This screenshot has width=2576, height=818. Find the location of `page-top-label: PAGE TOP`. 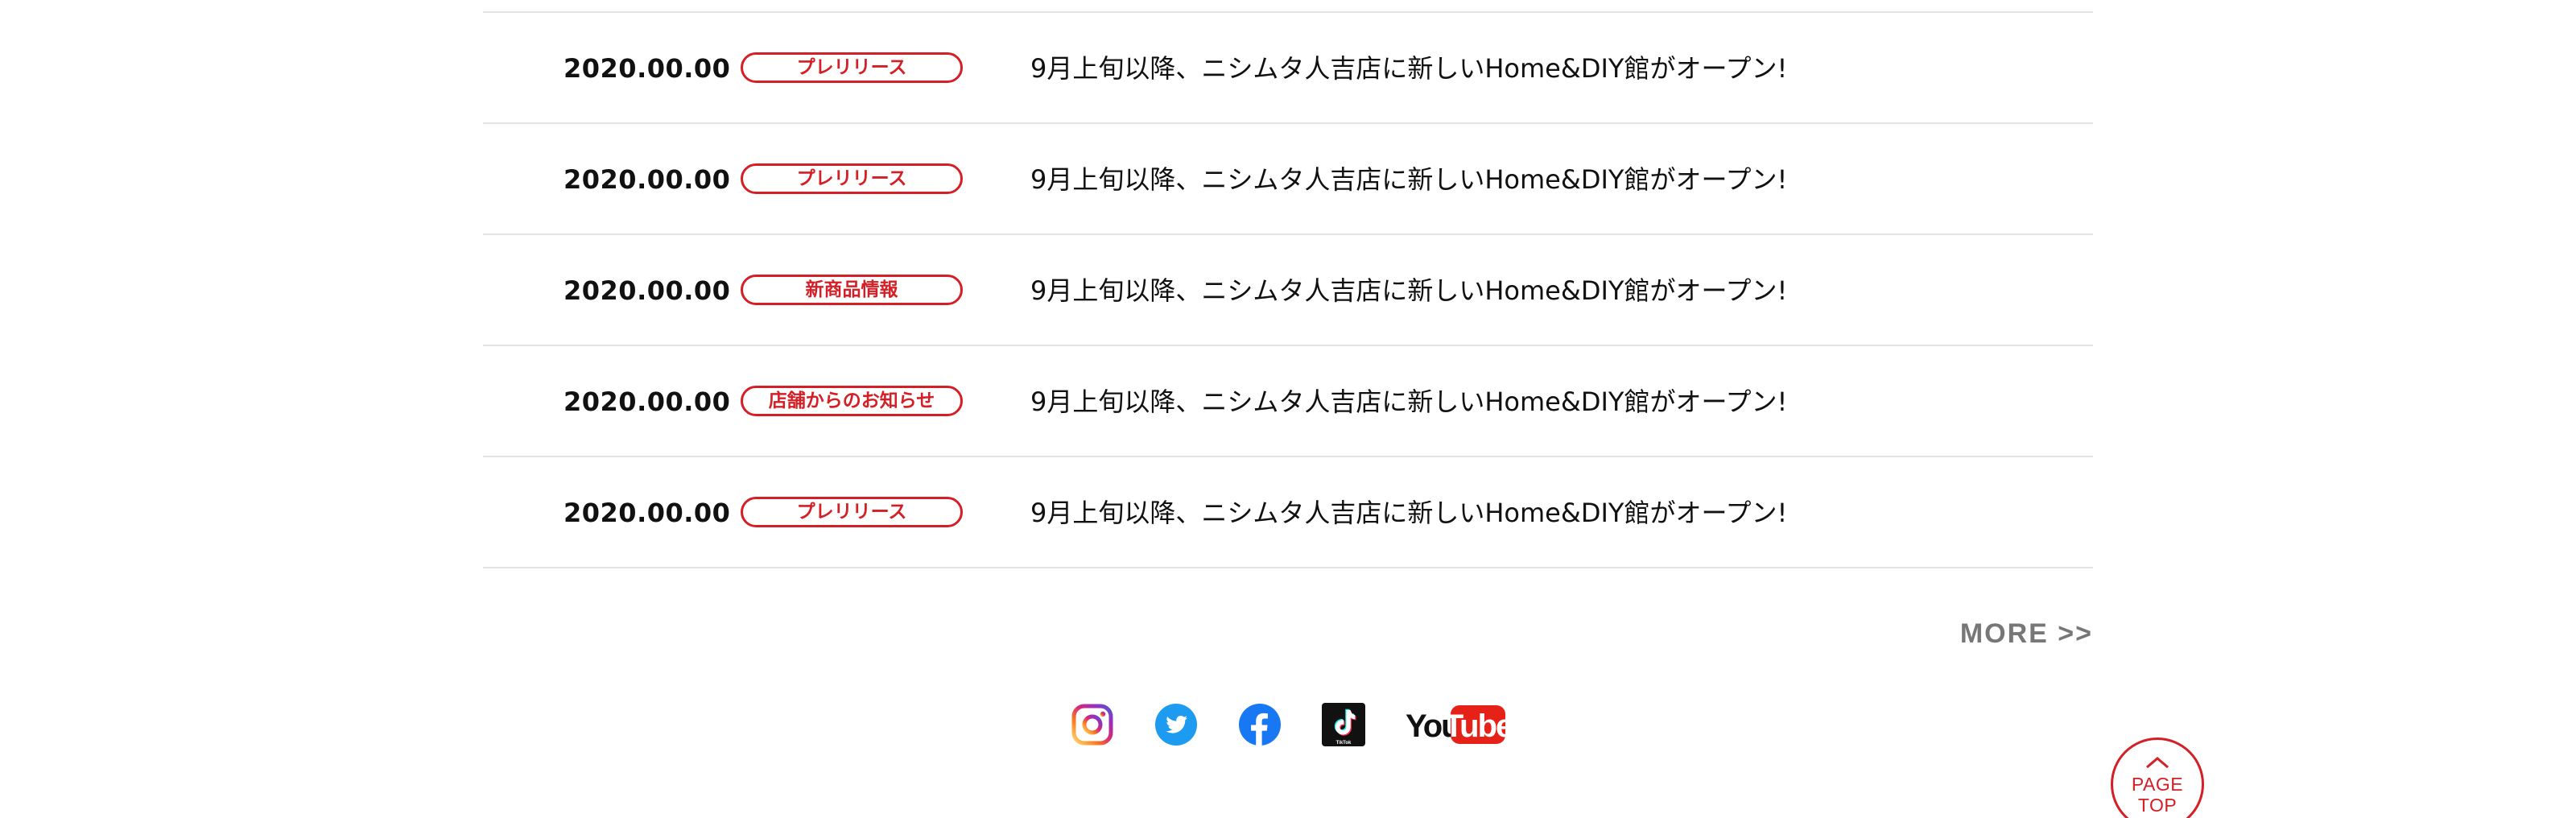

page-top-label: PAGE TOP is located at coordinates (2157, 795).